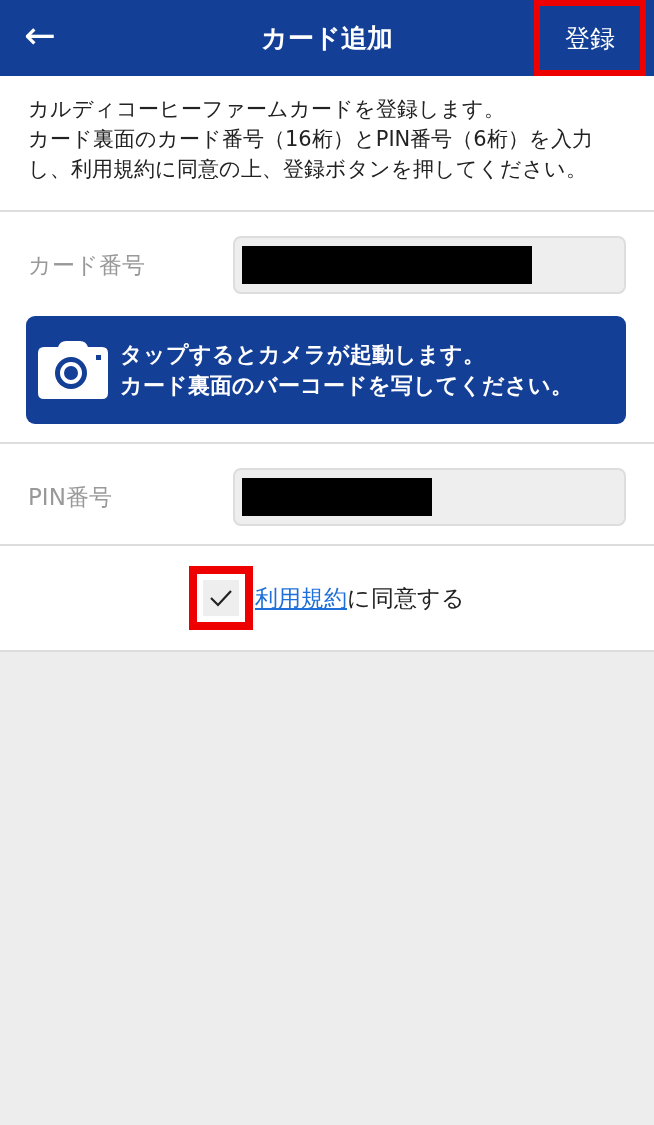  What do you see at coordinates (406, 598) in the screenshot?
I see `agree-label: に同意する` at bounding box center [406, 598].